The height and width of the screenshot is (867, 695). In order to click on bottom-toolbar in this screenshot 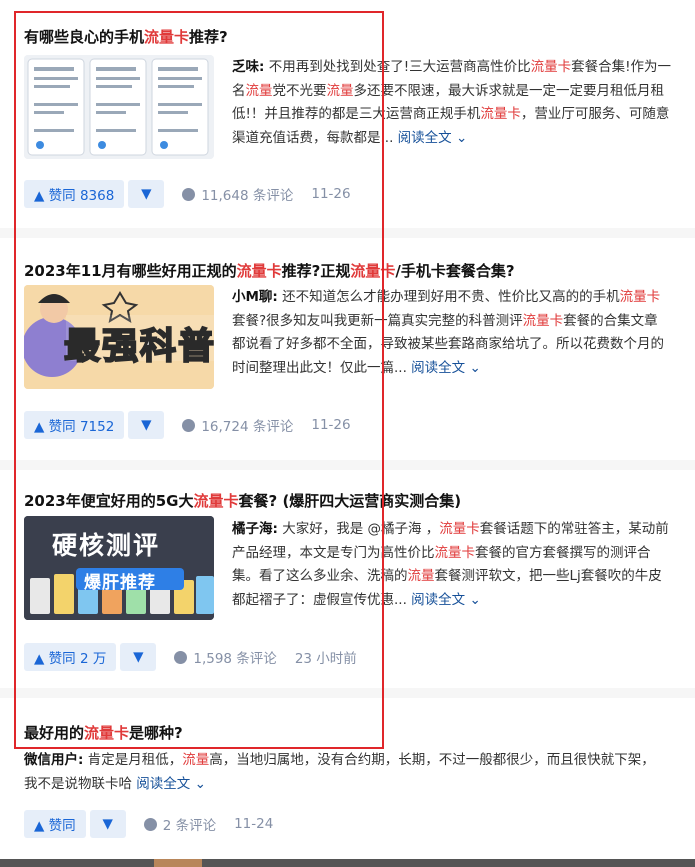, I will do `click(347, 863)`.